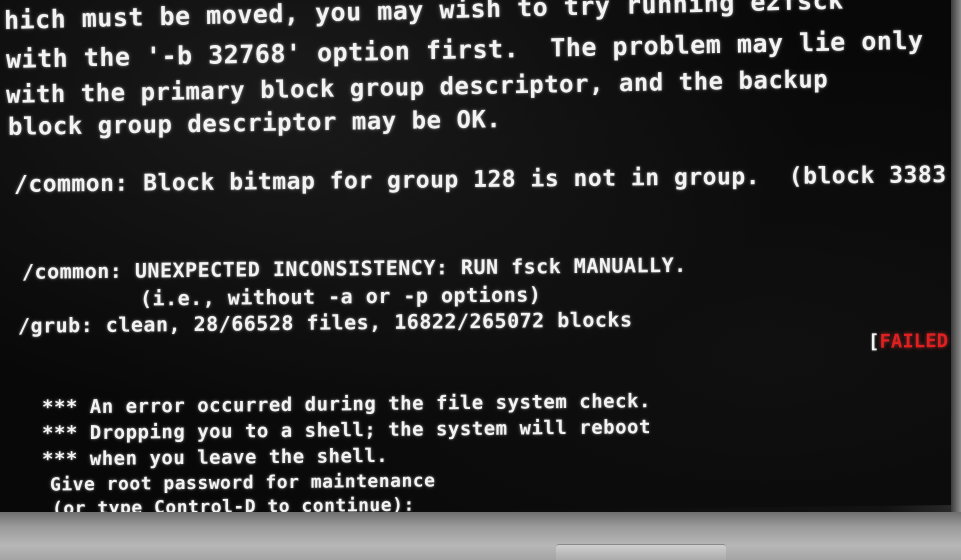 Image resolution: width=961 pixels, height=560 pixels. I want to click on monitor-bezel-button, so click(641, 552).